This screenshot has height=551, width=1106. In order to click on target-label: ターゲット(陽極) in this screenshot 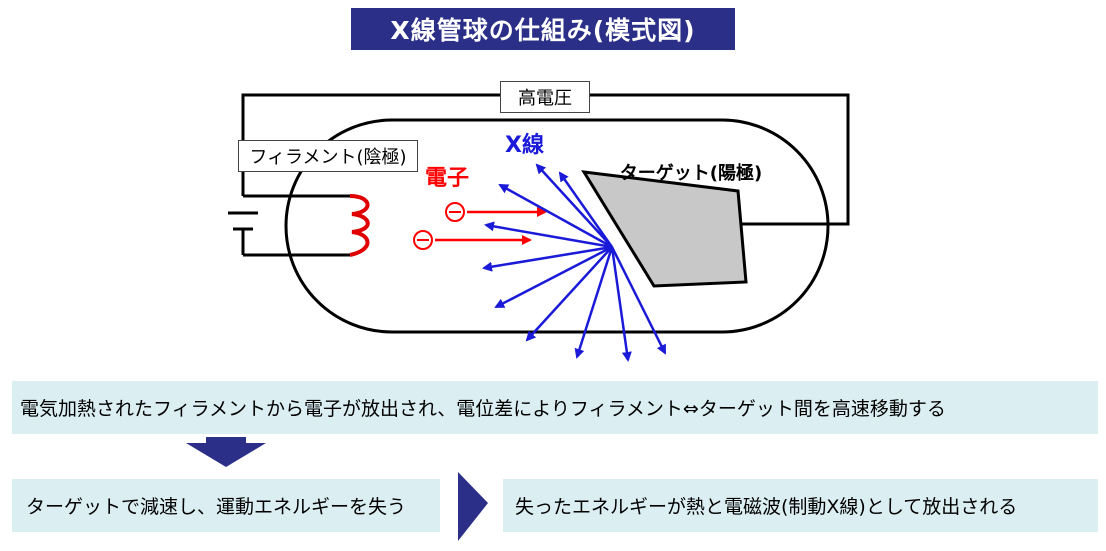, I will do `click(691, 173)`.